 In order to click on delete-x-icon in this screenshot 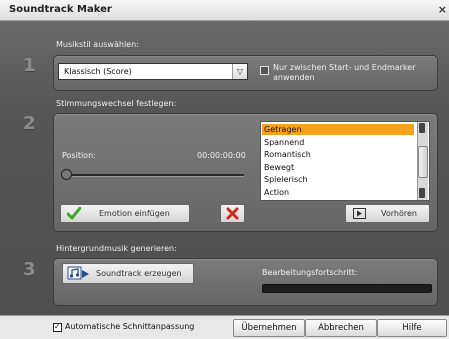, I will do `click(232, 213)`.